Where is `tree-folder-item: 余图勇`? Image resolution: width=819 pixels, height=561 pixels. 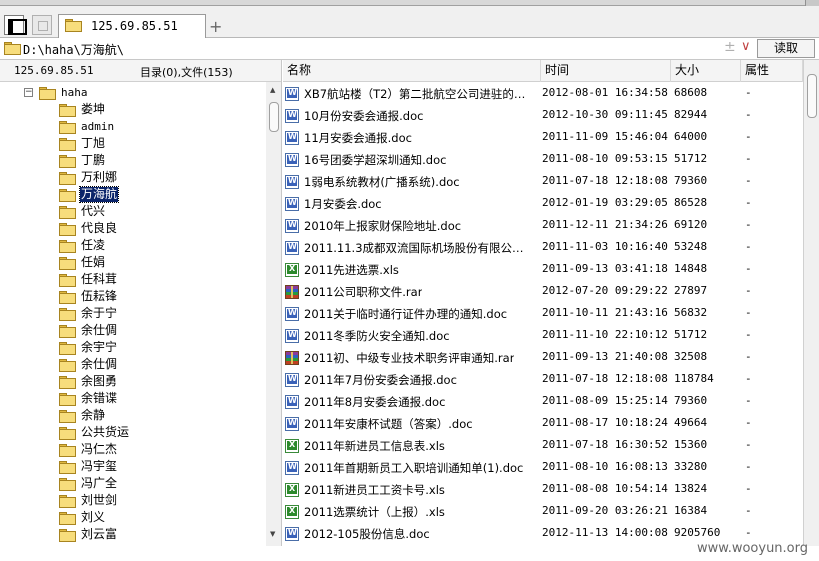
tree-folder-item: 余图勇 is located at coordinates (88, 381).